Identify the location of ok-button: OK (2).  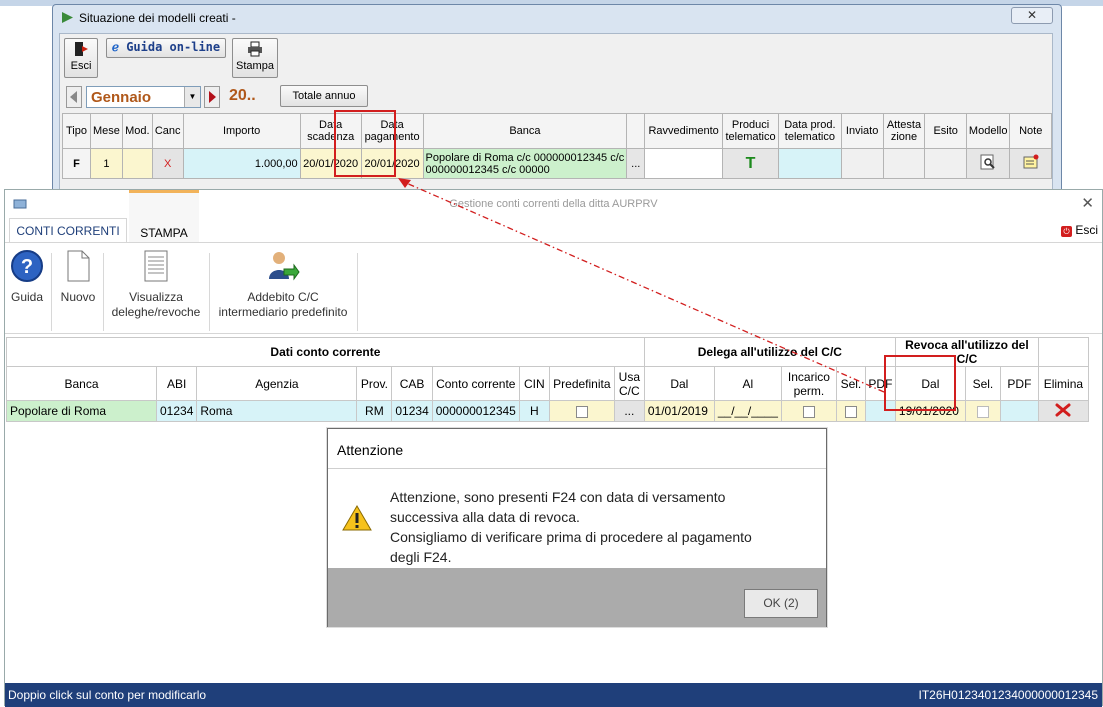
(781, 603).